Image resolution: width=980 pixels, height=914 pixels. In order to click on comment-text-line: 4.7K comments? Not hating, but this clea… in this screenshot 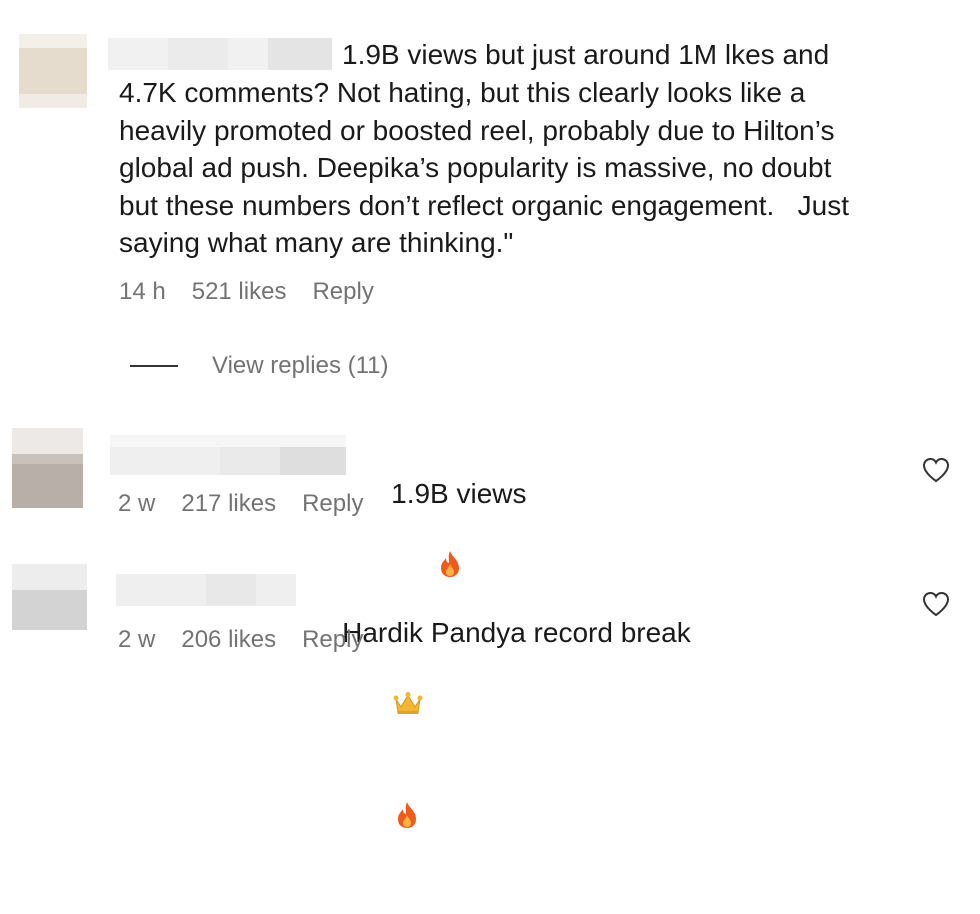, I will do `click(462, 92)`.